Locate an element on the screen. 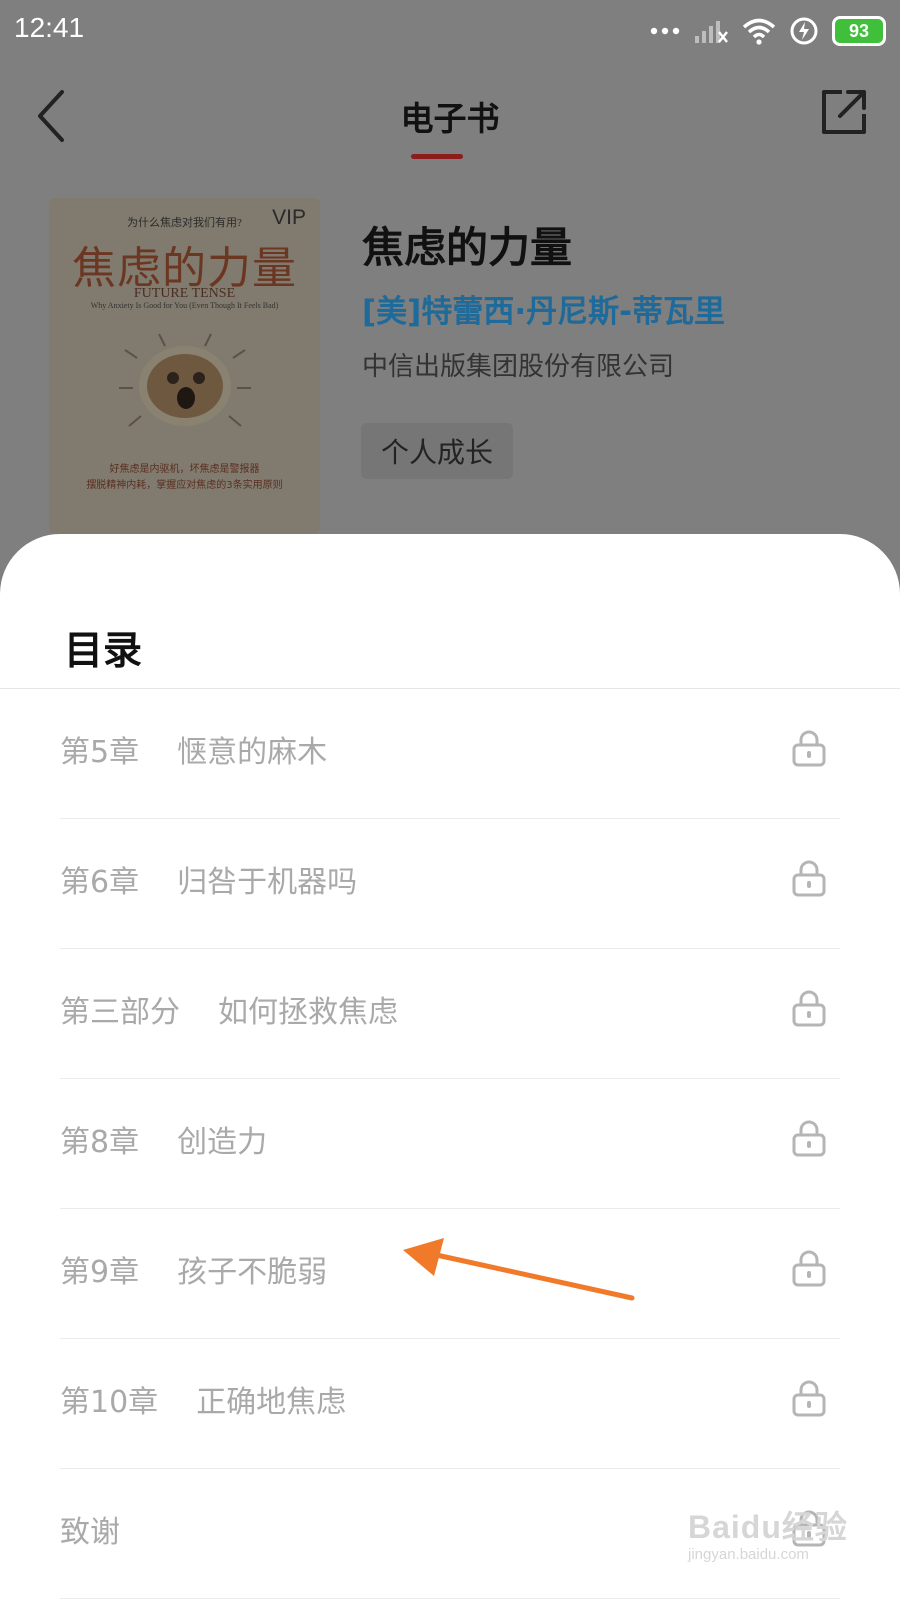  status-icons: 93 is located at coordinates (768, 31).